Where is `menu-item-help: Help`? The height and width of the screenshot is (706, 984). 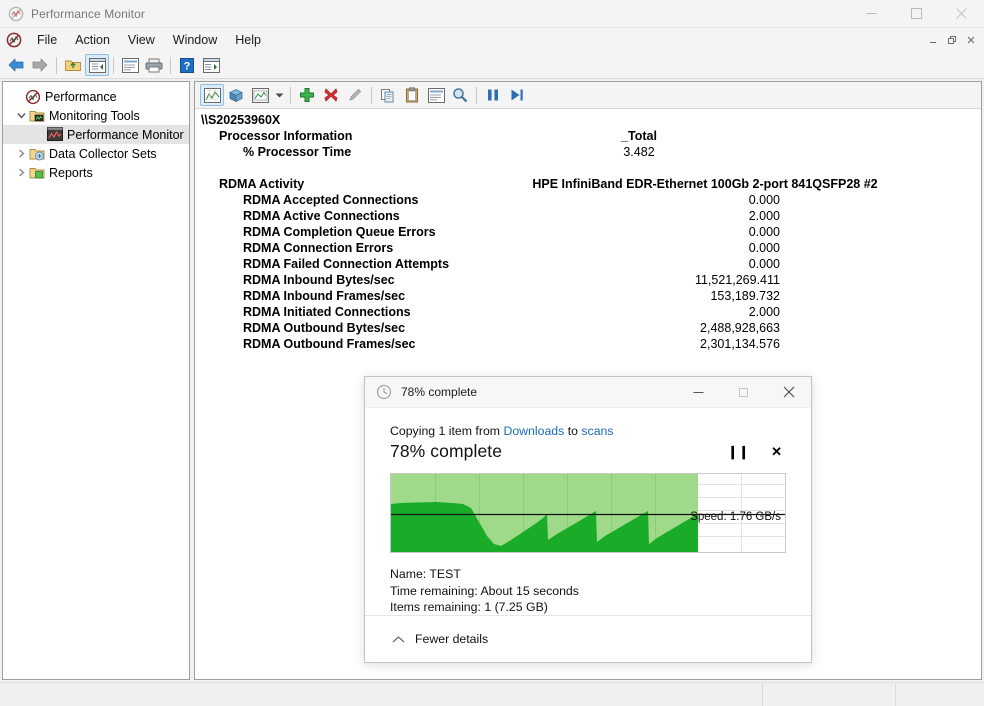
menu-item-help: Help is located at coordinates (248, 40).